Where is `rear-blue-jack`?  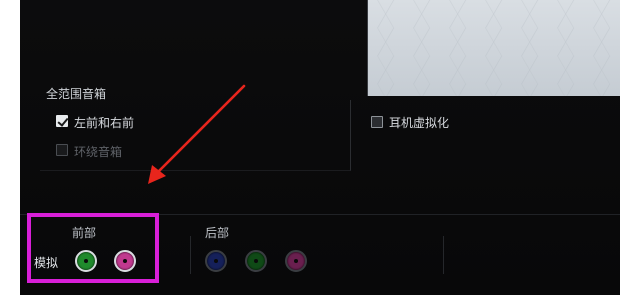
rear-blue-jack is located at coordinates (216, 261).